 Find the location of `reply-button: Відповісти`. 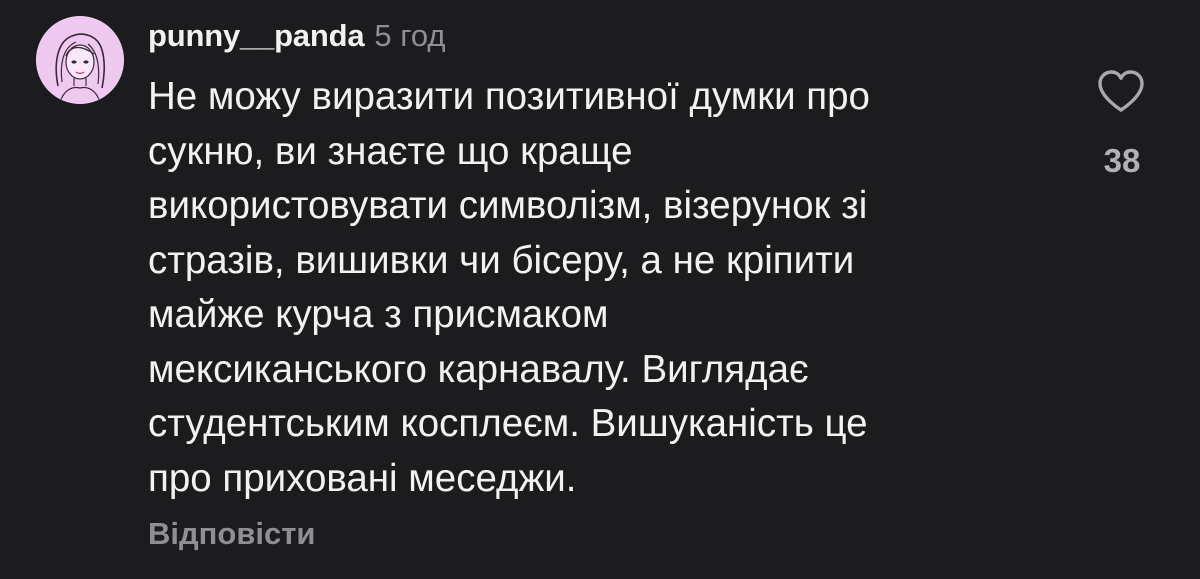

reply-button: Відповісти is located at coordinates (232, 534).